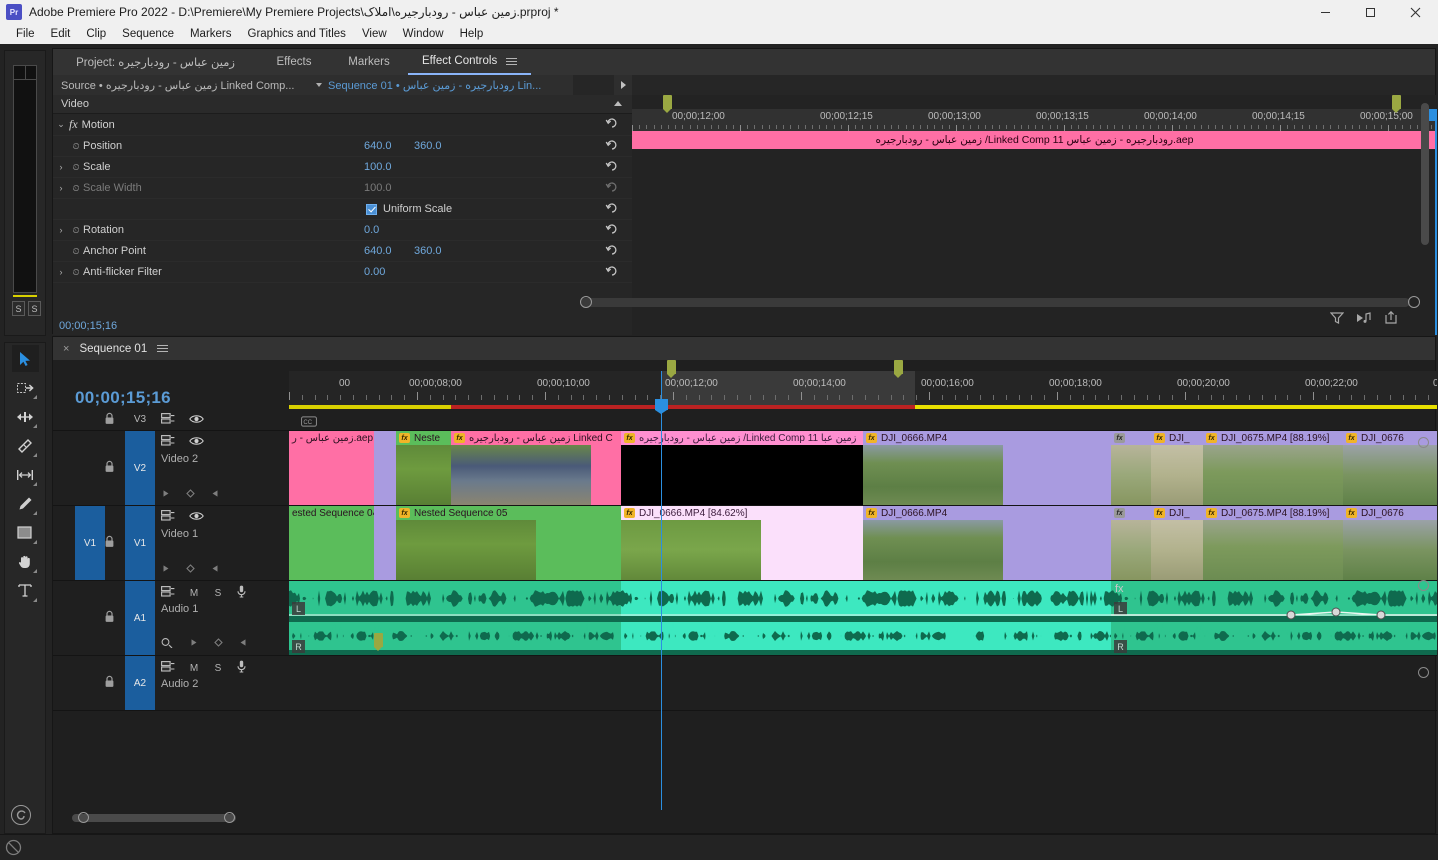 The height and width of the screenshot is (860, 1438). What do you see at coordinates (1436, 222) in the screenshot?
I see `effect-controls-playhead` at bounding box center [1436, 222].